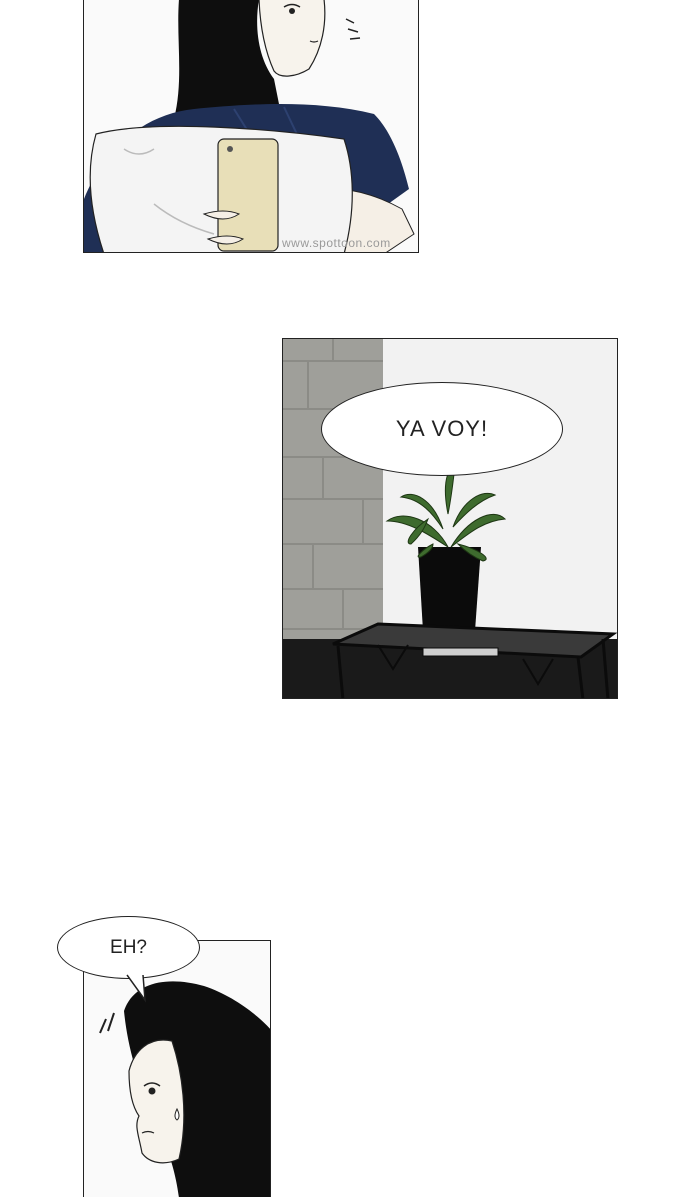 The width and height of the screenshot is (700, 1197). I want to click on speech-bubble-eh: EH?, so click(128, 947).